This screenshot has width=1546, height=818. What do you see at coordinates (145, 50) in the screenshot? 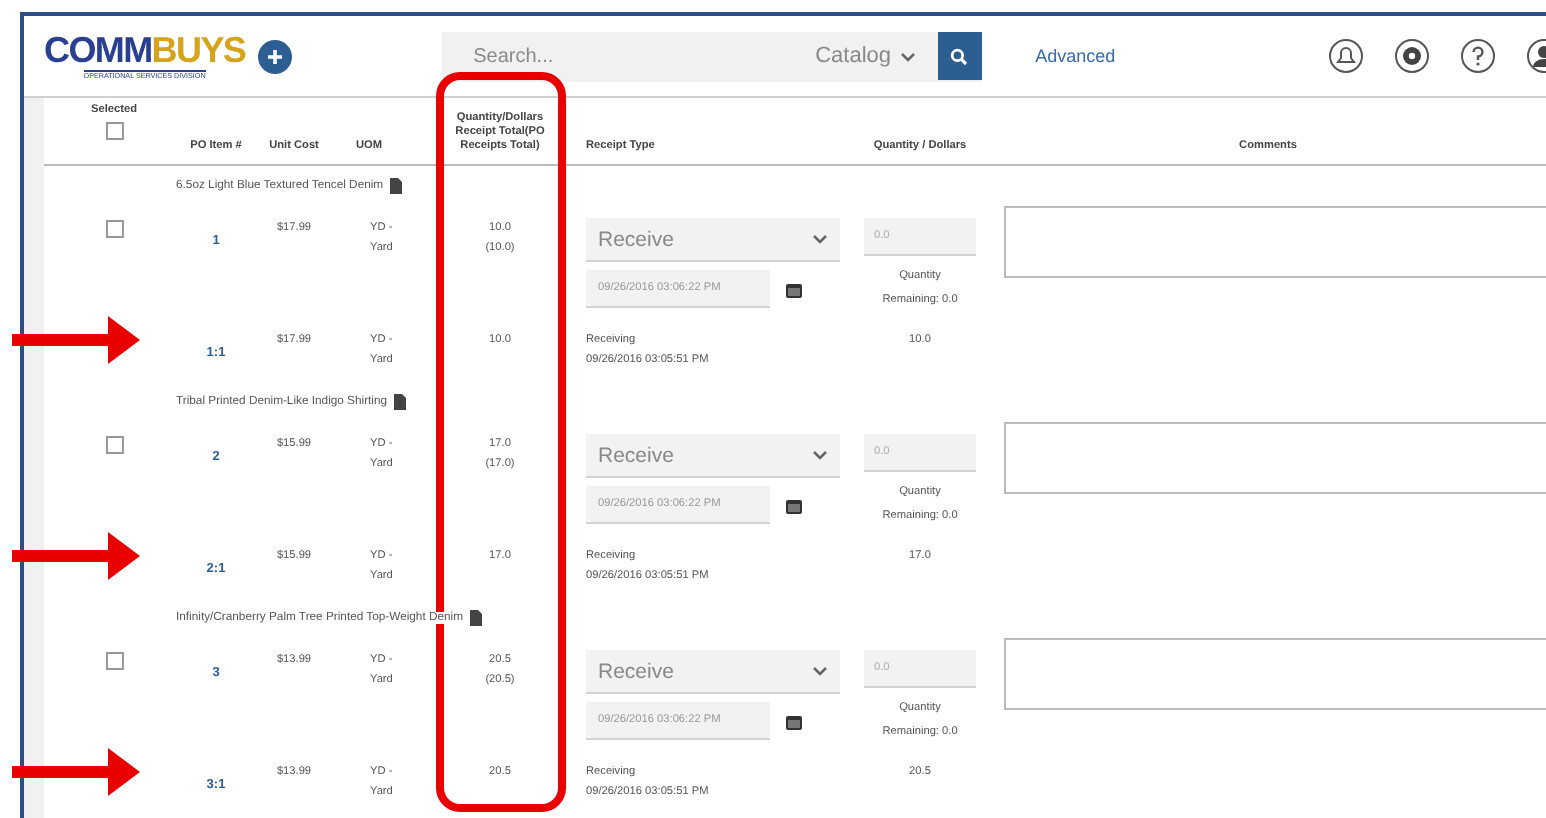
I see `logo-wordmark: COMMBUYS` at bounding box center [145, 50].